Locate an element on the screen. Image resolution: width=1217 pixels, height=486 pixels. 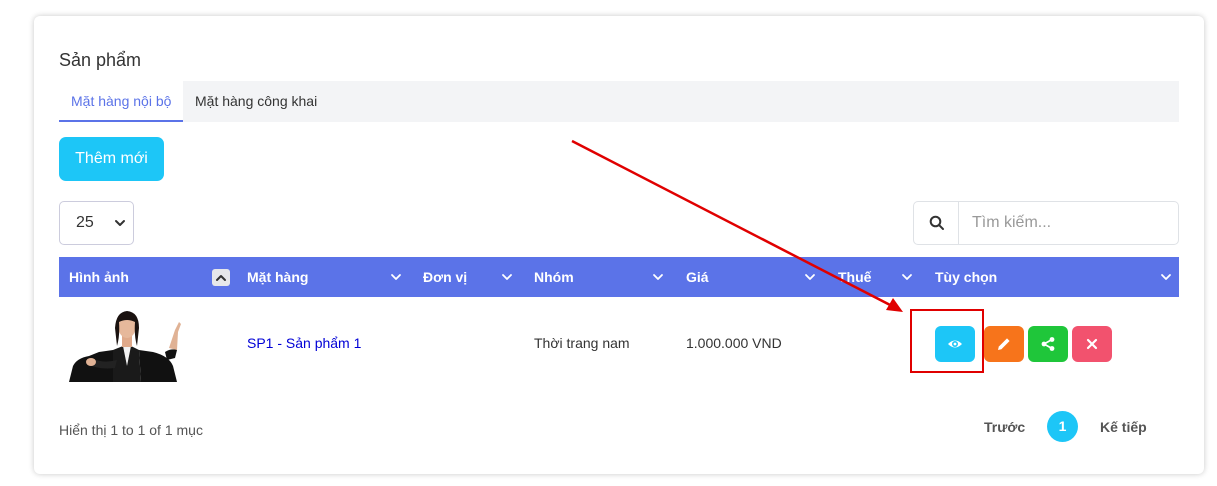
chevron-up-icon is located at coordinates (221, 278).